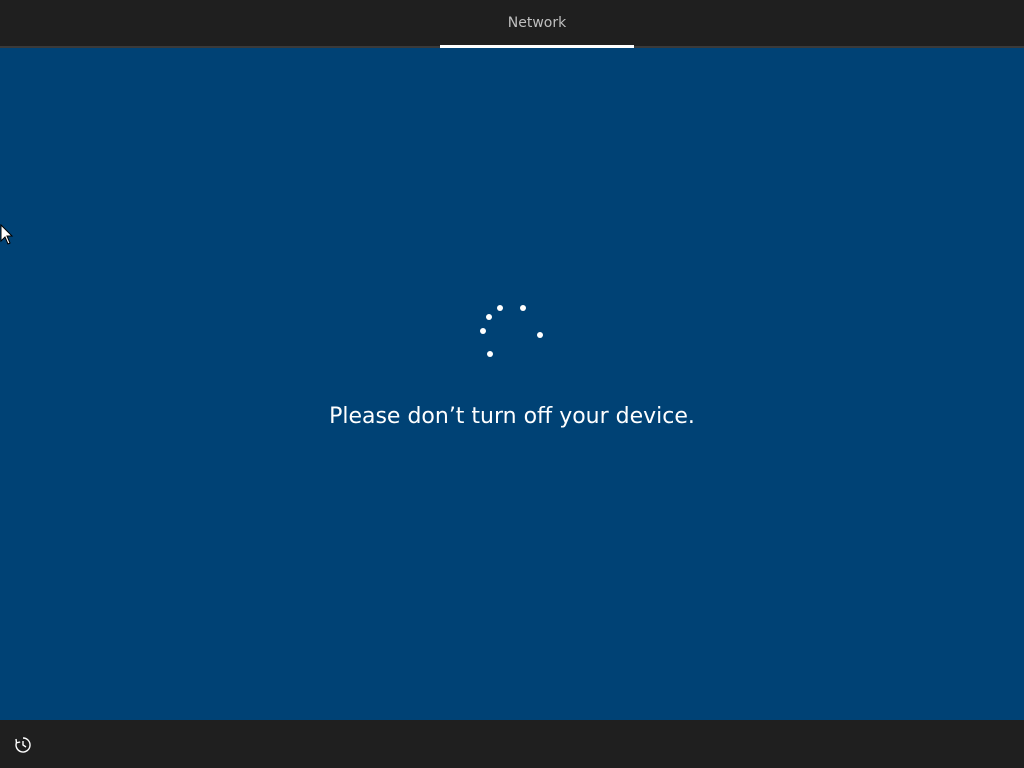 This screenshot has height=768, width=1024. Describe the element at coordinates (7, 234) in the screenshot. I see `mouse-pointer-icon` at that location.